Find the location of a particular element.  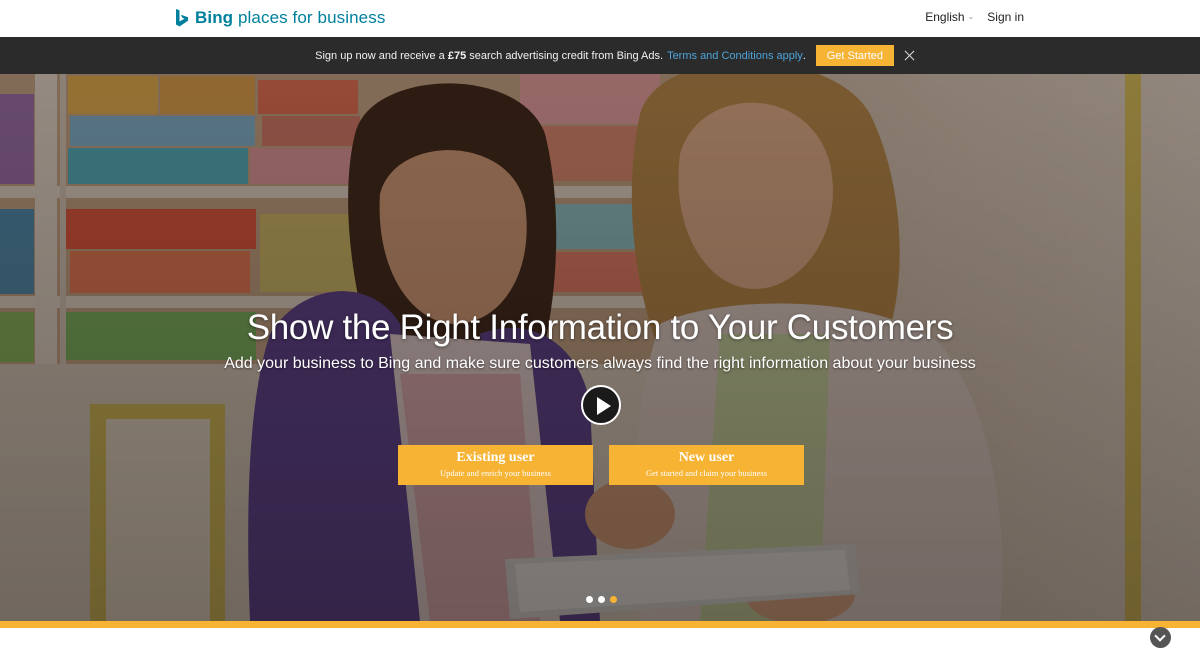

logo-text: Bing places for business is located at coordinates (290, 18).